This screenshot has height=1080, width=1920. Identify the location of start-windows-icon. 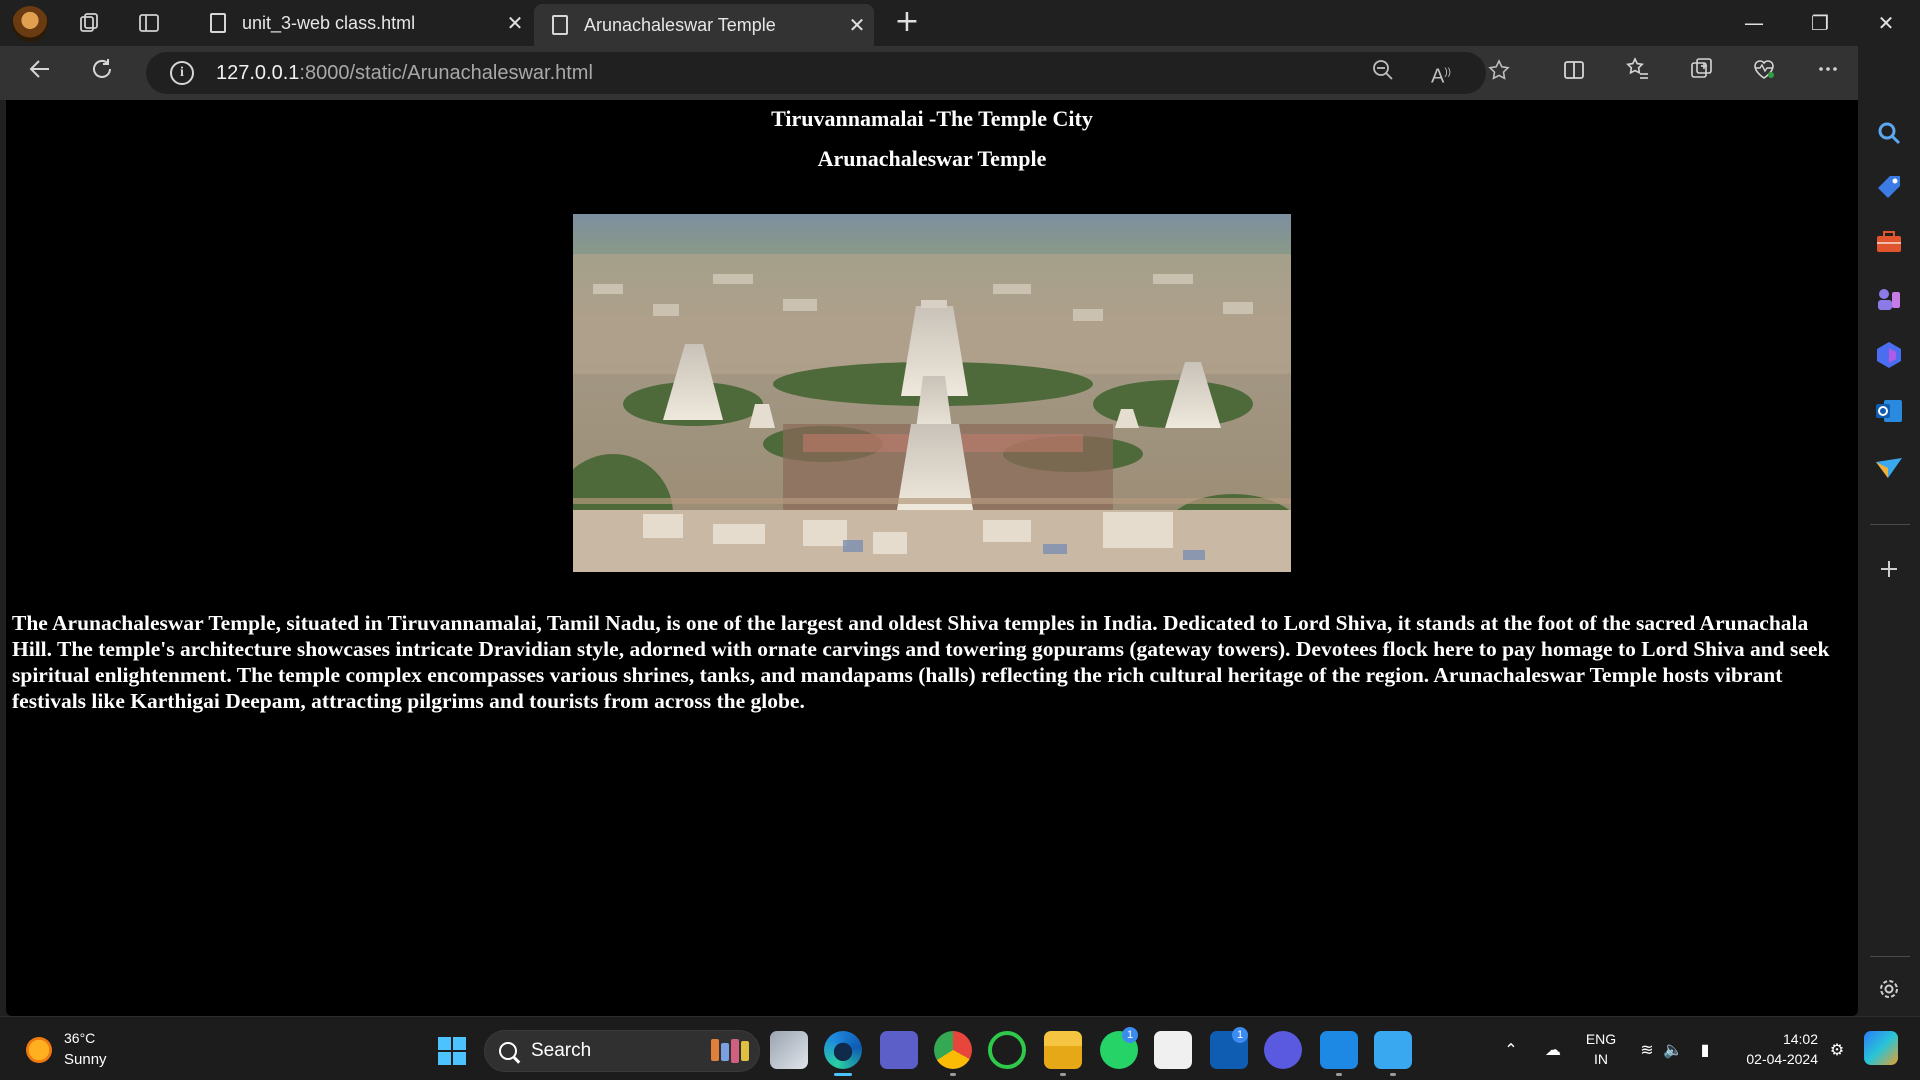
(452, 1051).